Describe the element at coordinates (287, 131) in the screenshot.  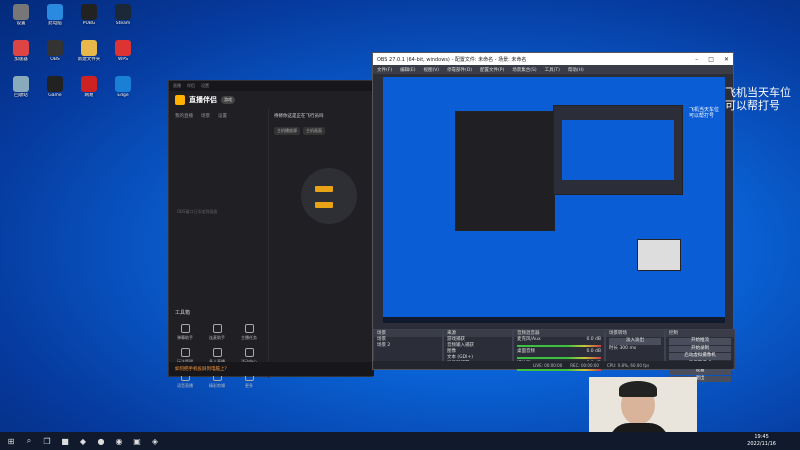
I see `source-chip: 主机播放源` at that location.